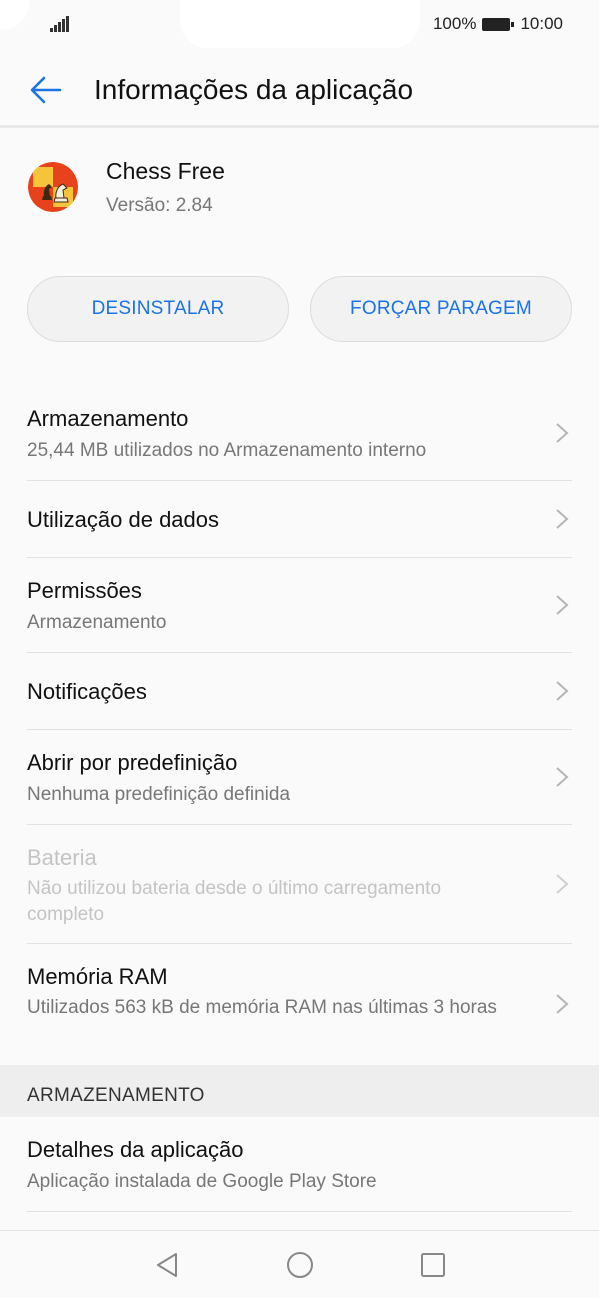 Image resolution: width=599 pixels, height=1298 pixels. What do you see at coordinates (108, 418) in the screenshot?
I see `list-item-title: Armazenamento` at bounding box center [108, 418].